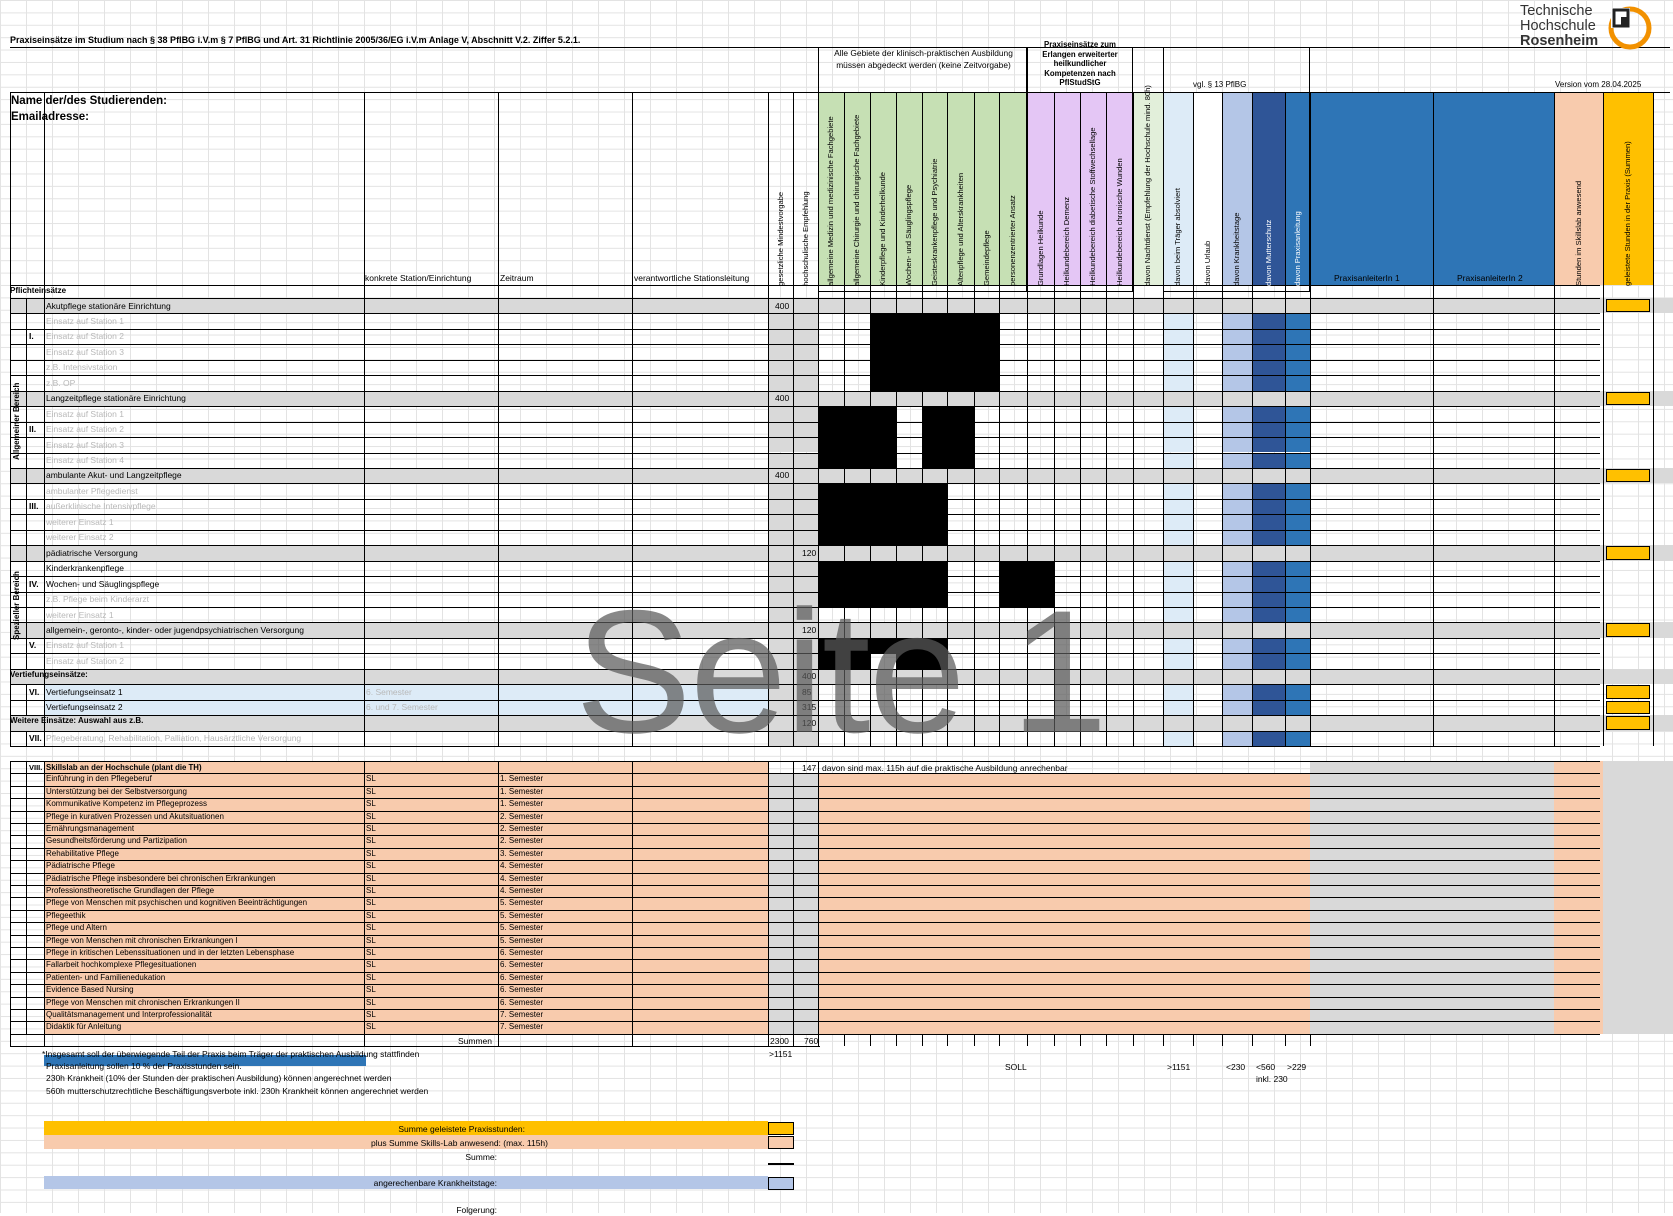 The height and width of the screenshot is (1216, 1673). I want to click on row-label: Einsatz auf Station 1, so click(85, 413).